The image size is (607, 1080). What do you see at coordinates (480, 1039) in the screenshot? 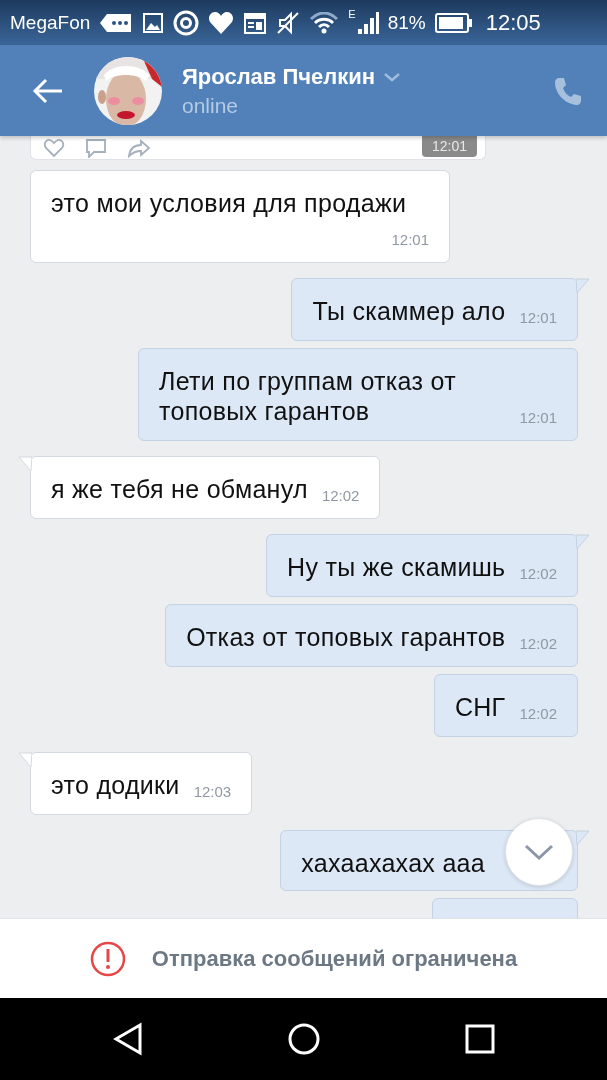
I see `recent-apps-icon` at bounding box center [480, 1039].